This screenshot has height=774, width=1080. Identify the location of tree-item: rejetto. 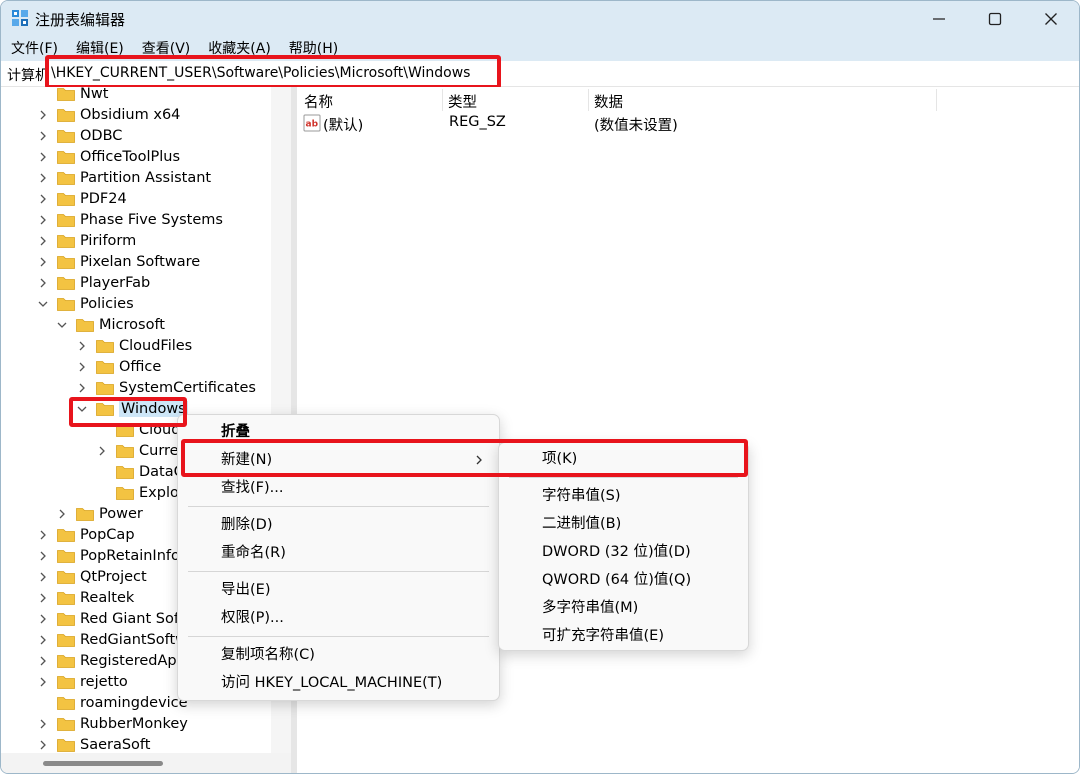
(82, 681).